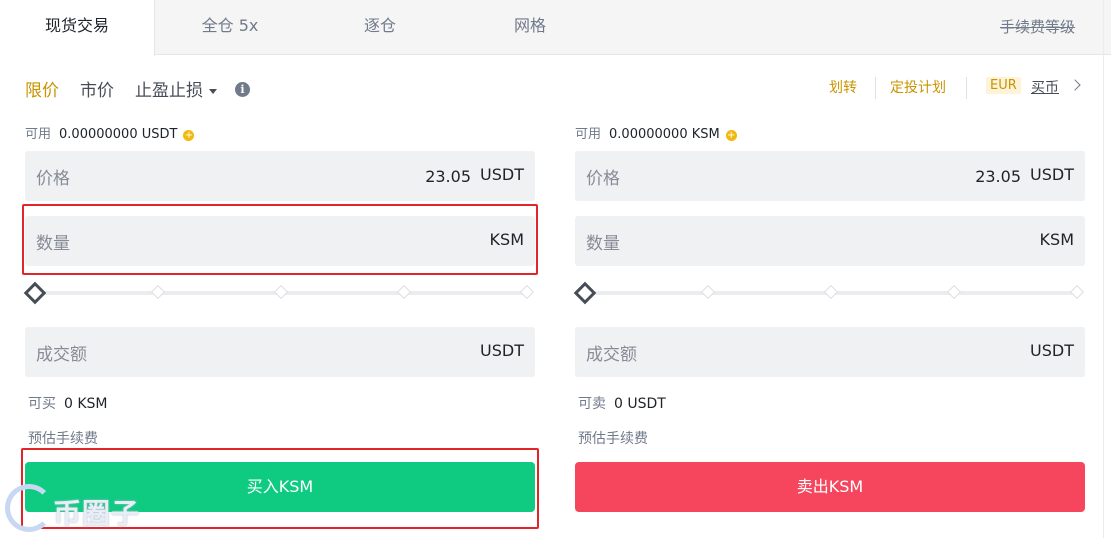 The height and width of the screenshot is (538, 1111). What do you see at coordinates (280, 241) in the screenshot?
I see `buy-amount-field: 数量 KSM` at bounding box center [280, 241].